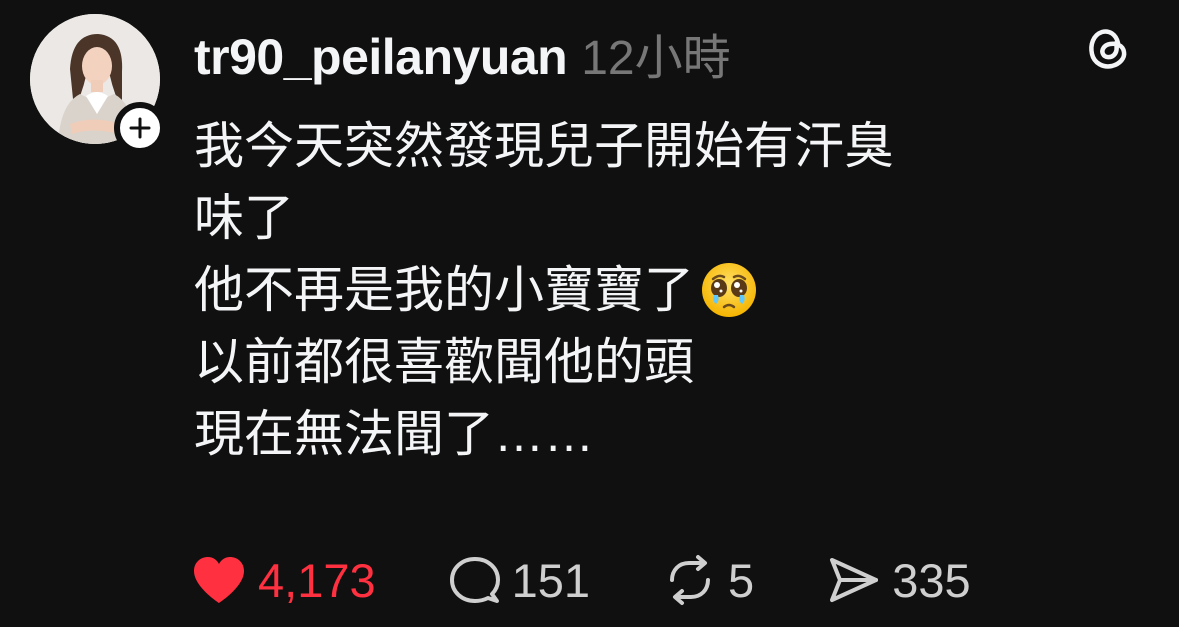  I want to click on post-text: 以前都很喜歡聞他的頭, so click(444, 362).